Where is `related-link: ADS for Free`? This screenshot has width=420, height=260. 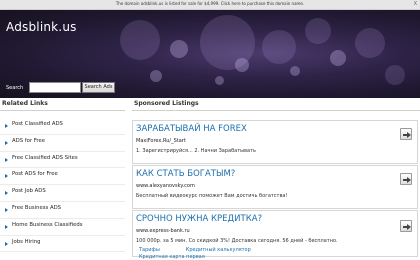 related-link: ADS for Free is located at coordinates (28, 141).